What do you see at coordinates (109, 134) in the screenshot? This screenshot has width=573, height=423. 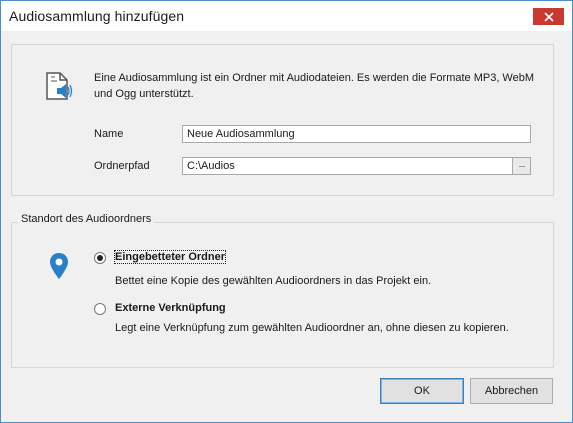 I see `name-label: Name` at bounding box center [109, 134].